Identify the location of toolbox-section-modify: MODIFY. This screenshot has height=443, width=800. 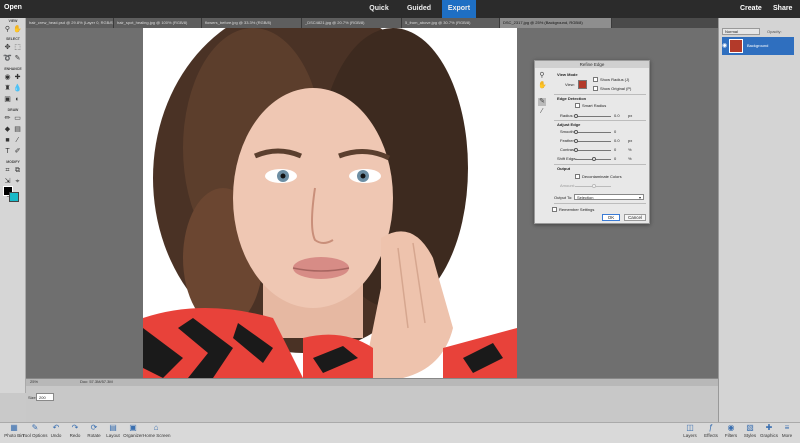
(13, 162).